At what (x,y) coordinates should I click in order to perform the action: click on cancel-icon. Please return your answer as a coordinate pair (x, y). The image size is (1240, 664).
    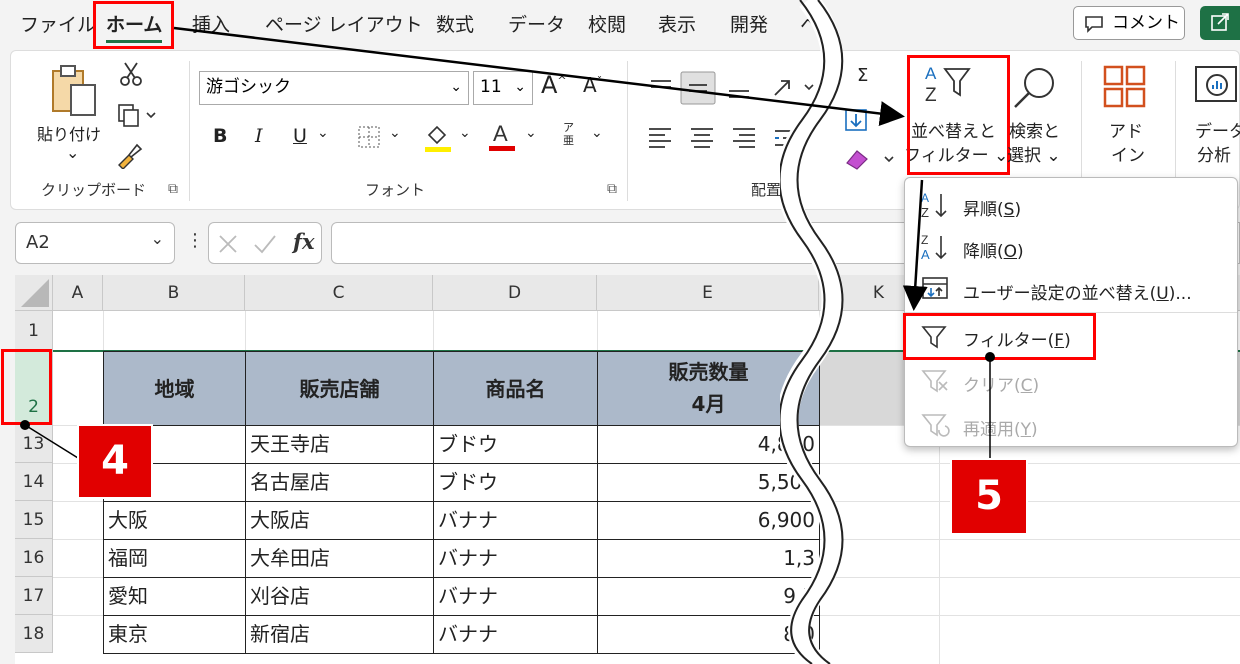
    Looking at the image, I should click on (228, 244).